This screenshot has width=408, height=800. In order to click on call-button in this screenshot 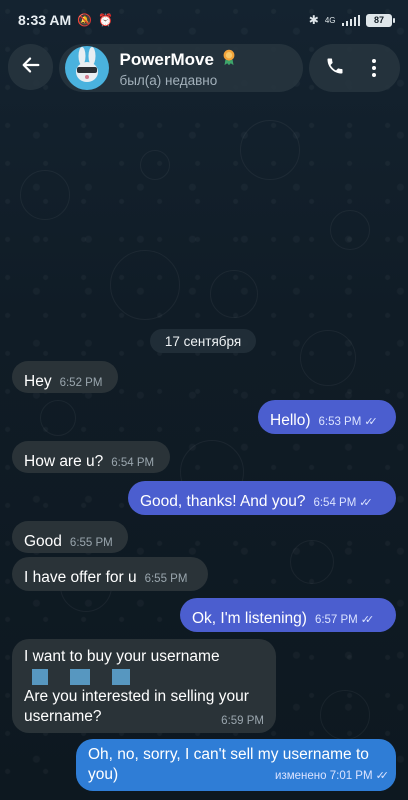, I will do `click(335, 68)`.